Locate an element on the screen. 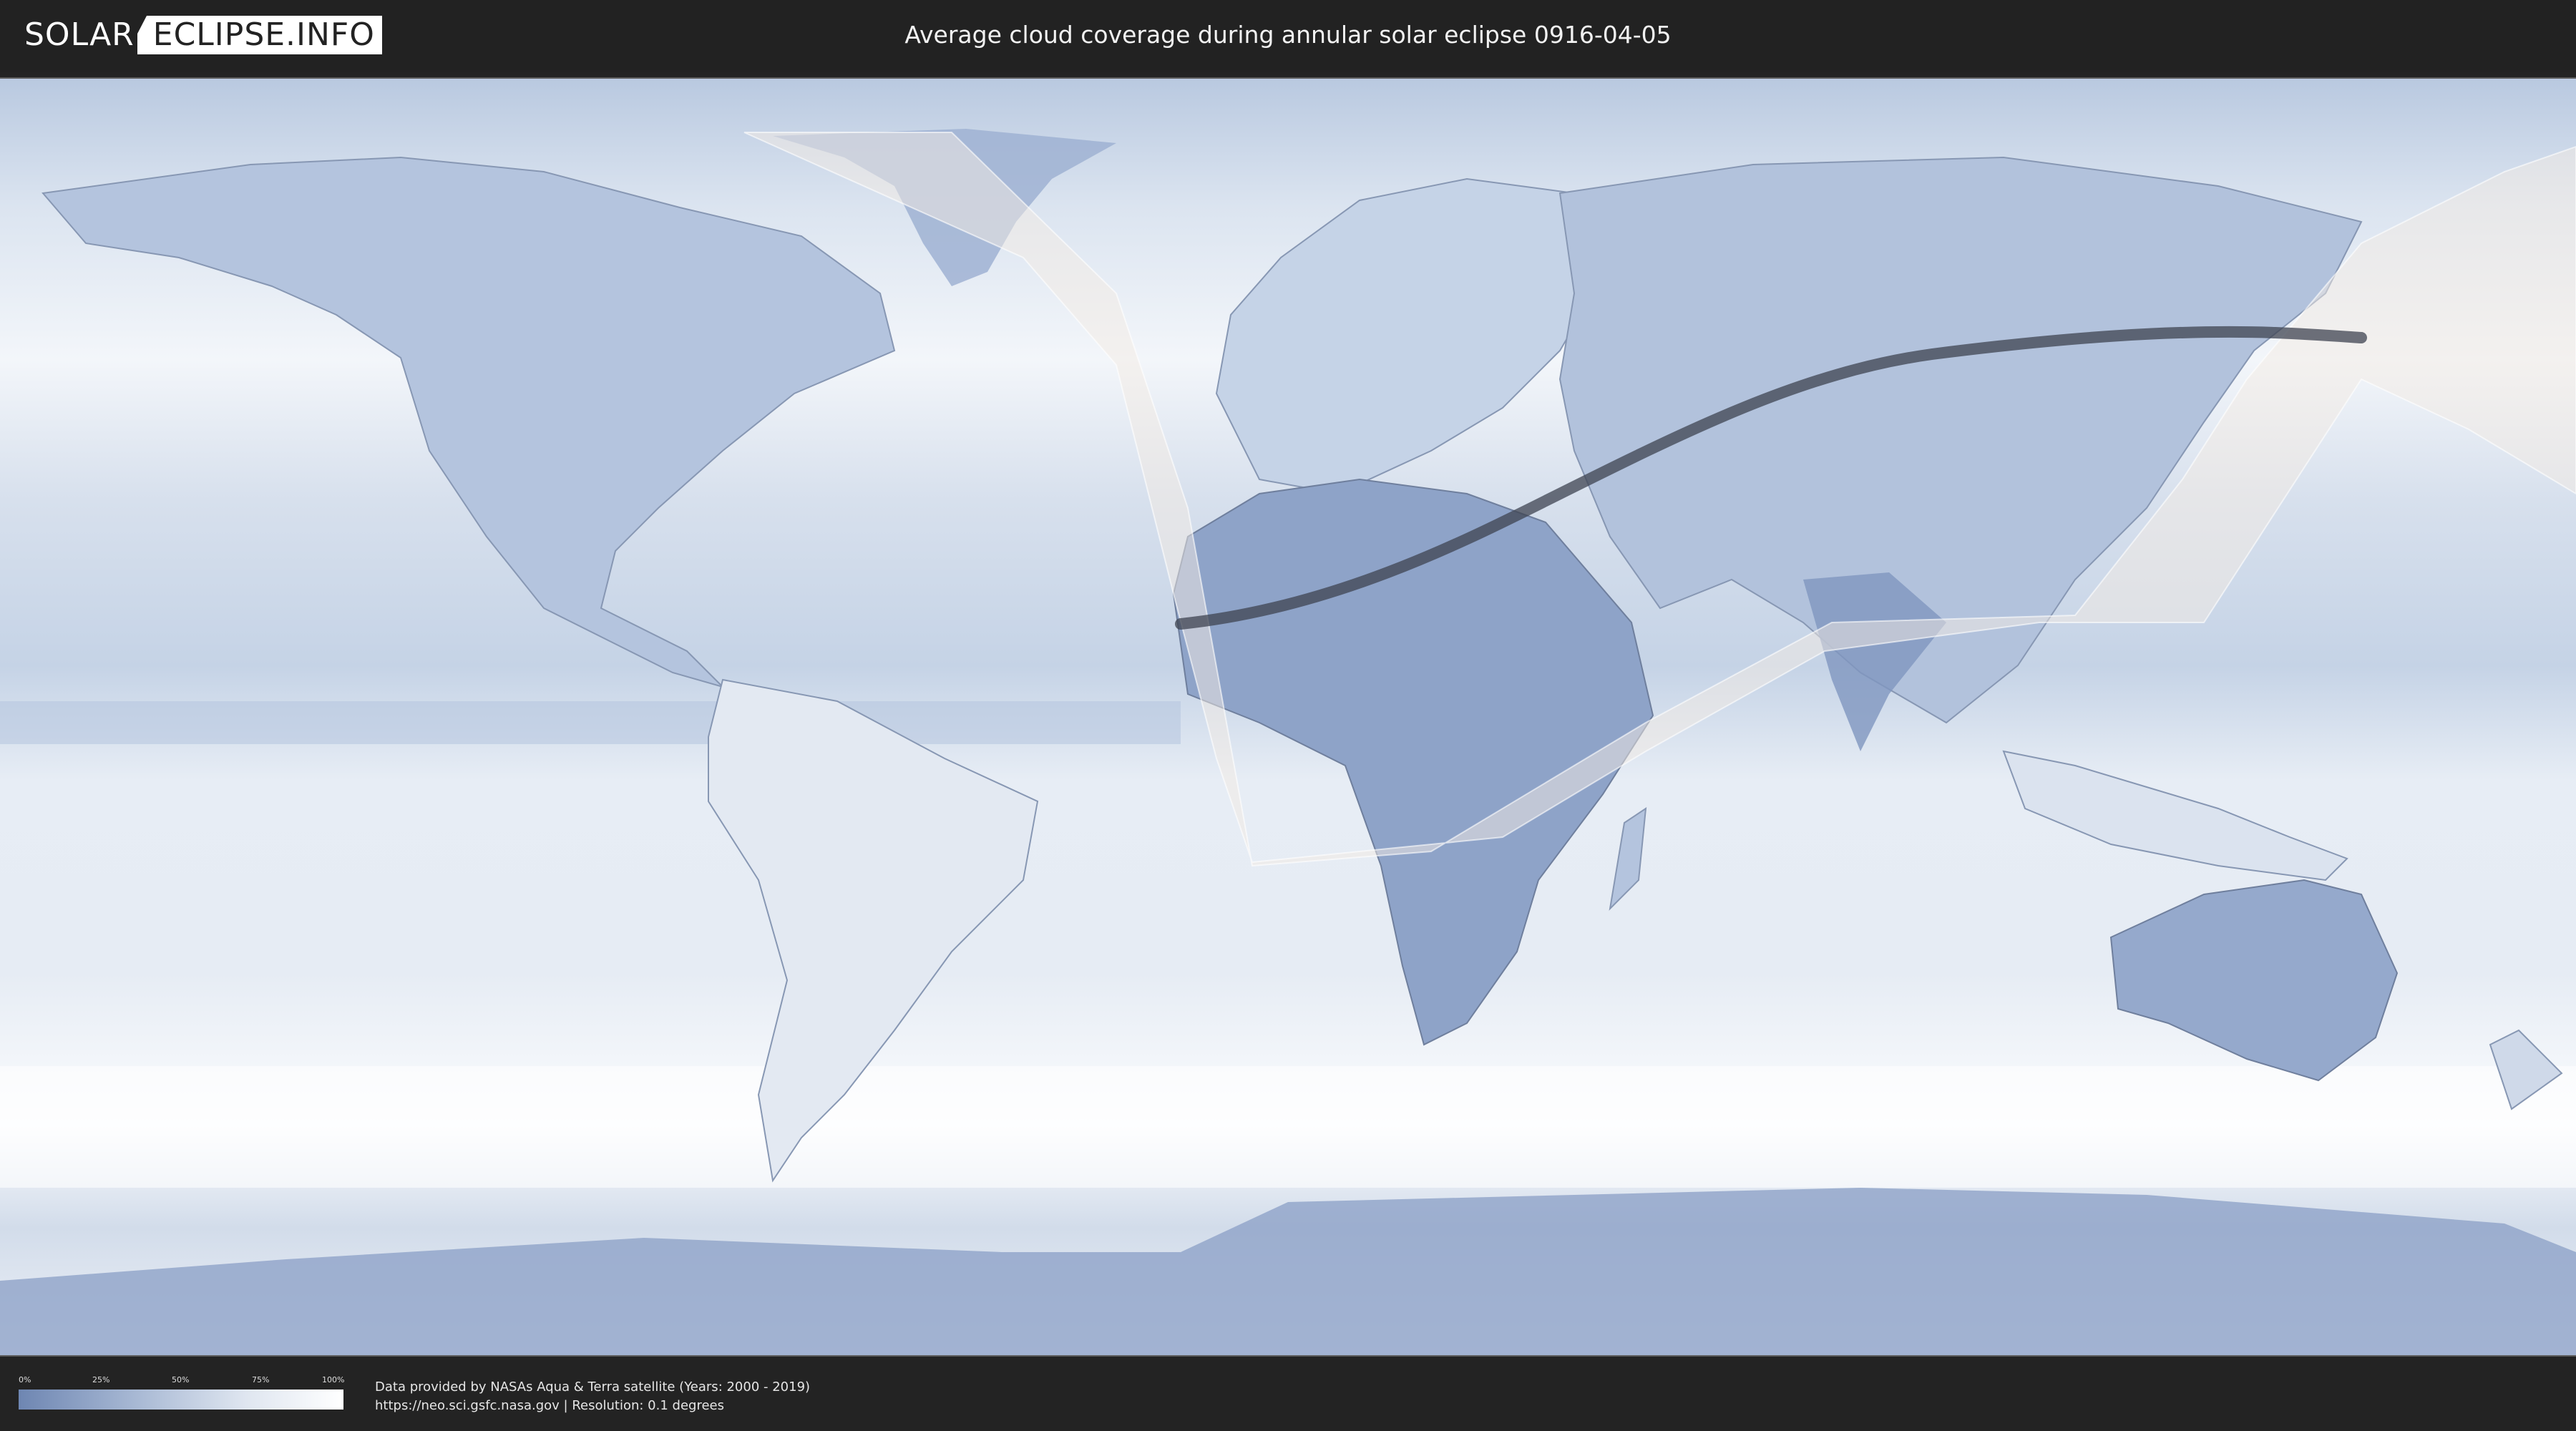  legend-tick-75: 75% is located at coordinates (261, 1379).